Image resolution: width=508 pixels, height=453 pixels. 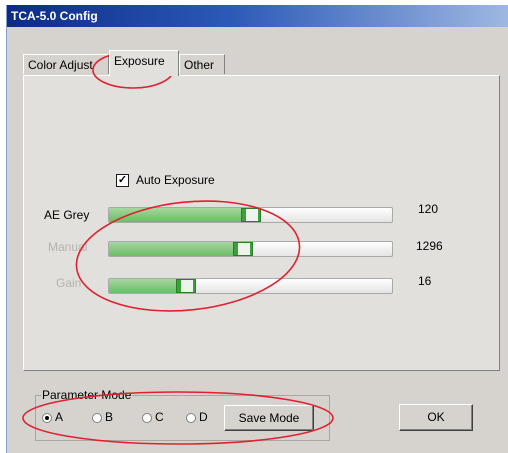 What do you see at coordinates (182, 414) in the screenshot?
I see `parameter-mode-group: Parameter Mode A B C D Save Mode` at bounding box center [182, 414].